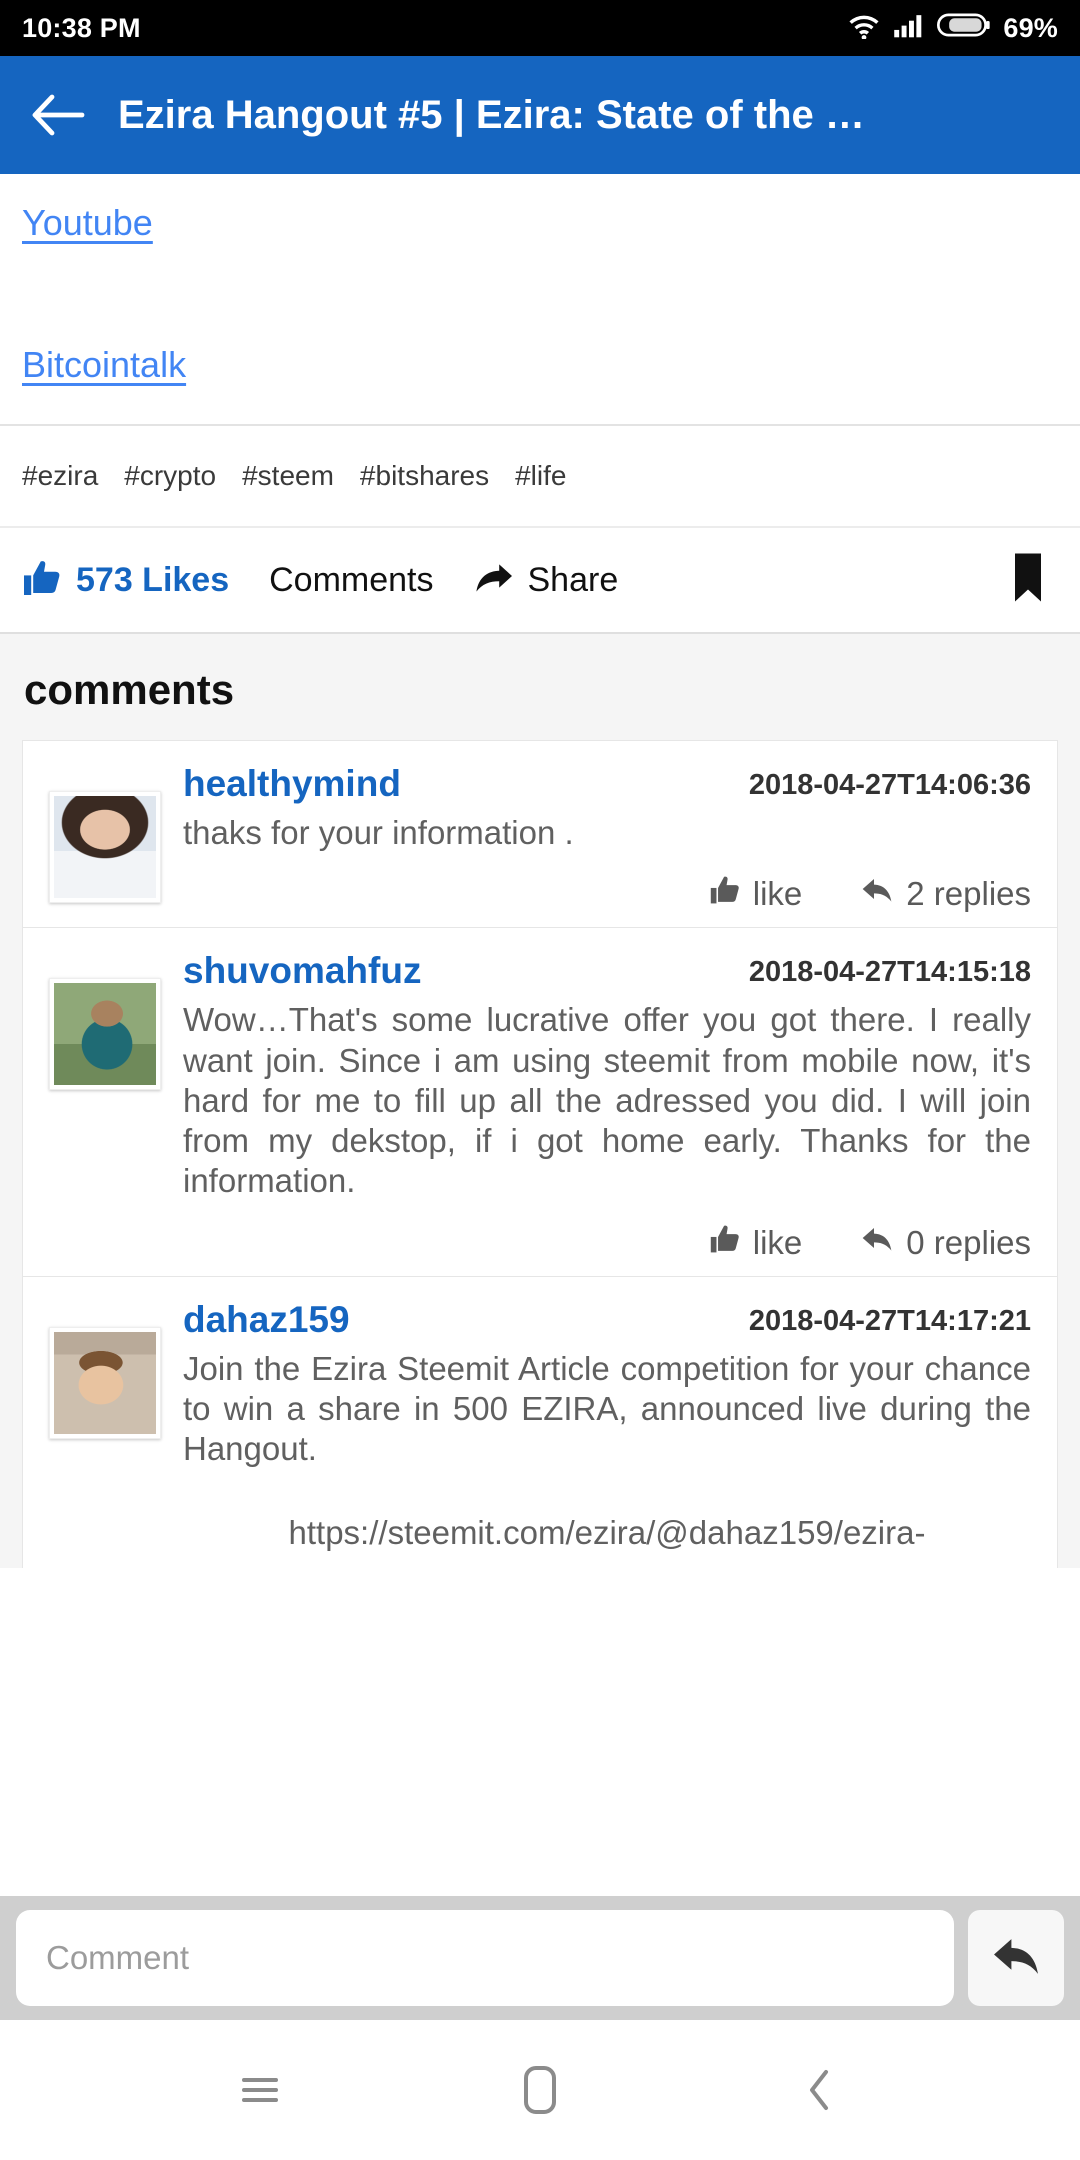 The height and width of the screenshot is (2160, 1080). Describe the element at coordinates (81, 27) in the screenshot. I see `status-bar-time: 10:38 PM` at that location.